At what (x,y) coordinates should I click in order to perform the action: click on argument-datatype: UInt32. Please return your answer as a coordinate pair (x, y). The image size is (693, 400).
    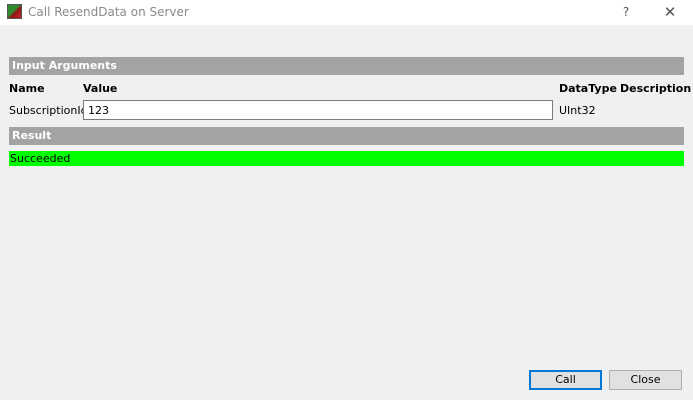
    Looking at the image, I should click on (577, 110).